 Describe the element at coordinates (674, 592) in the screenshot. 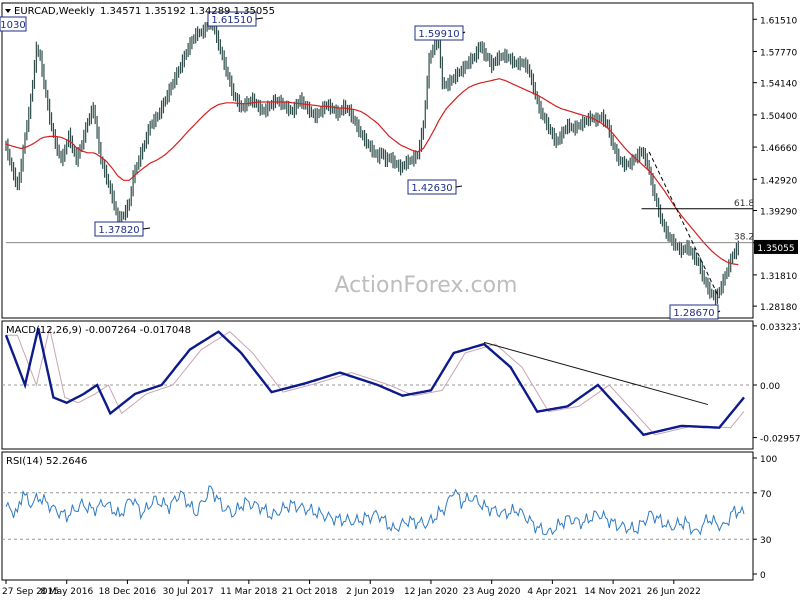

I see `x-tick-label: 26 Jun 2022` at that location.